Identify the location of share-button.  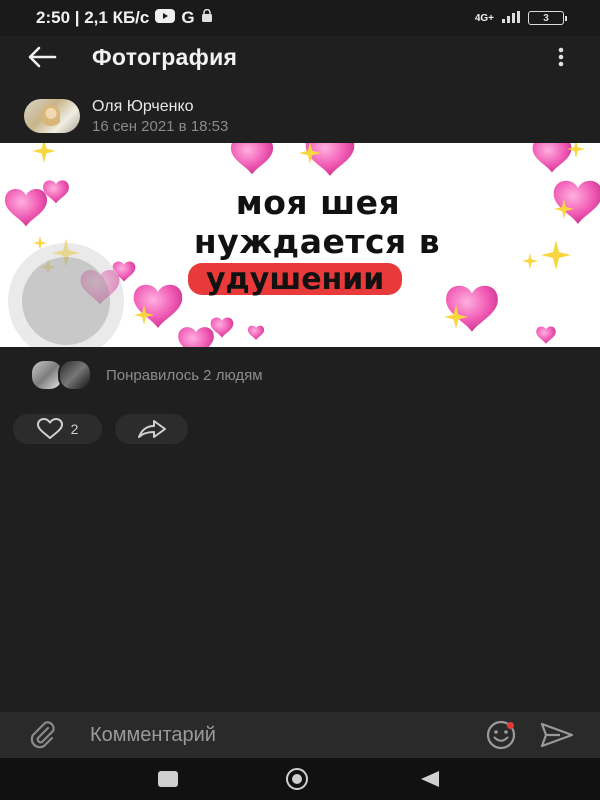
(151, 429).